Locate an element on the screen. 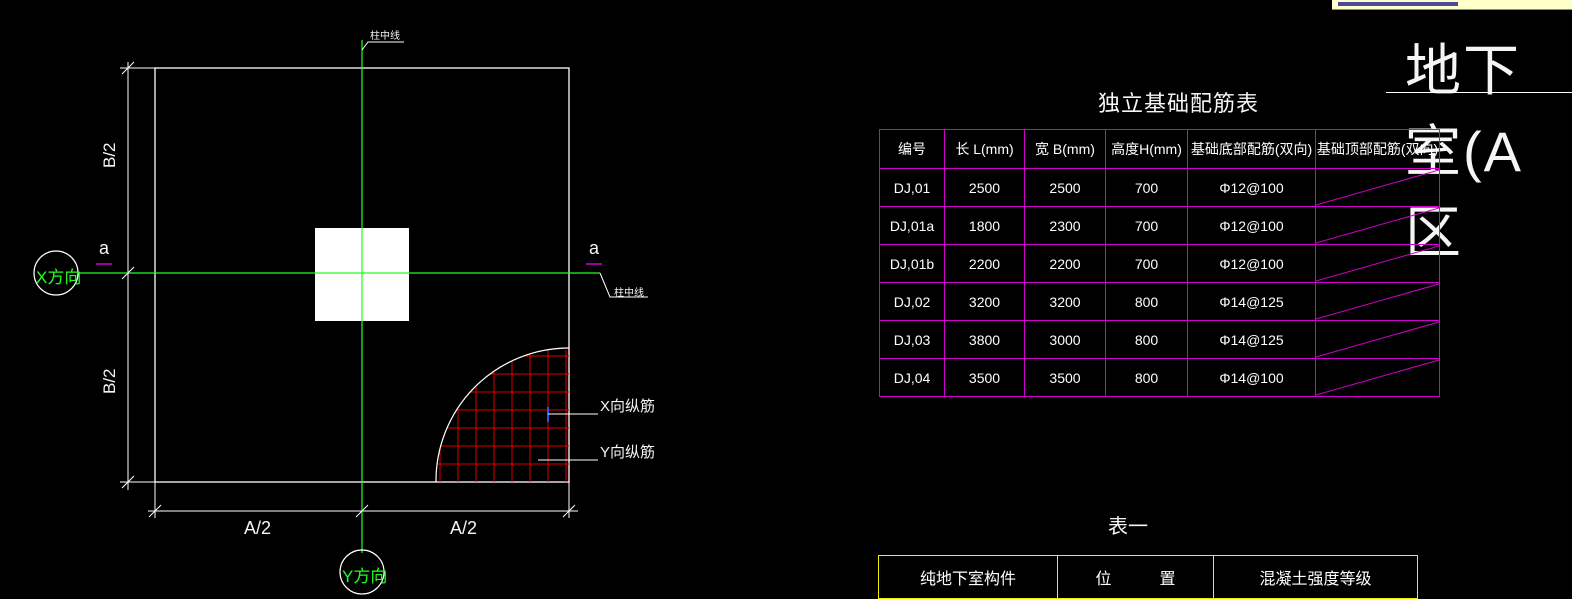  a-mark-left: a is located at coordinates (104, 248).